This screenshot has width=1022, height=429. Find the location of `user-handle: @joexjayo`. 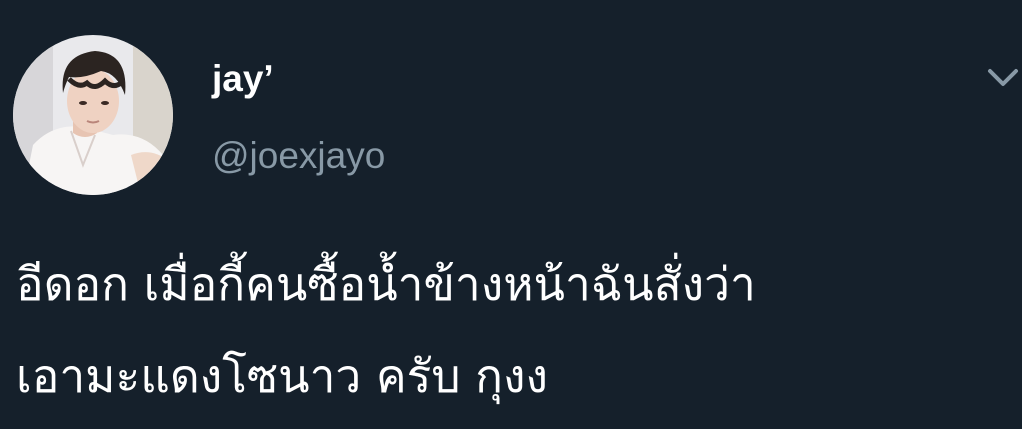

user-handle: @joexjayo is located at coordinates (298, 156).